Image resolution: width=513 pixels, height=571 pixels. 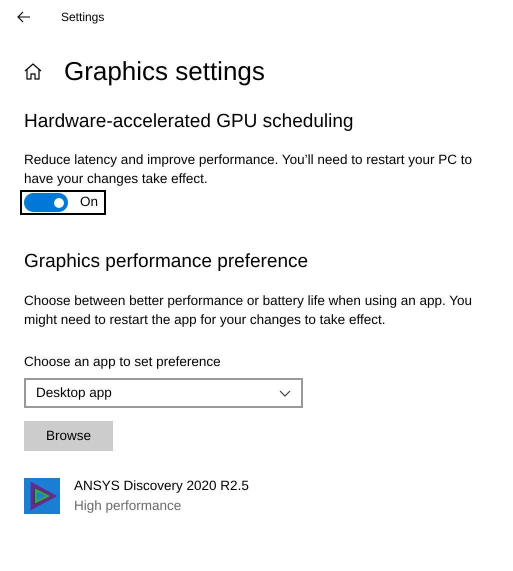 I want to click on app-icon, so click(x=42, y=496).